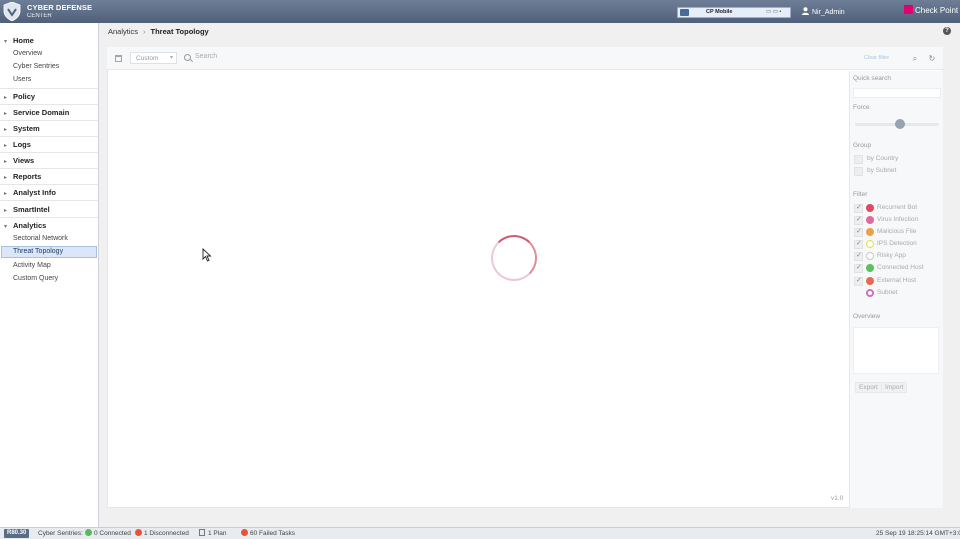 The width and height of the screenshot is (960, 539). Describe the element at coordinates (207, 255) in the screenshot. I see `mouse-cursor-icon` at that location.